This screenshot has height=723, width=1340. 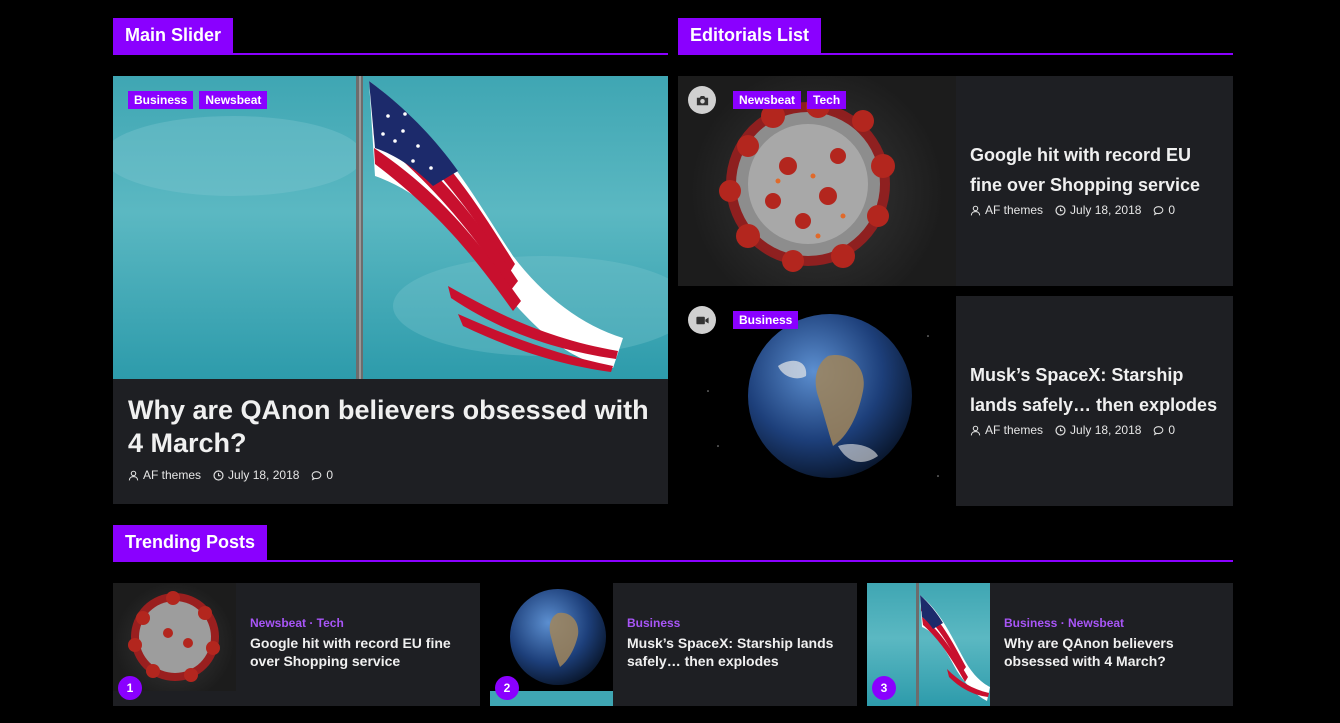 I want to click on tag-tech: Tech, so click(x=827, y=100).